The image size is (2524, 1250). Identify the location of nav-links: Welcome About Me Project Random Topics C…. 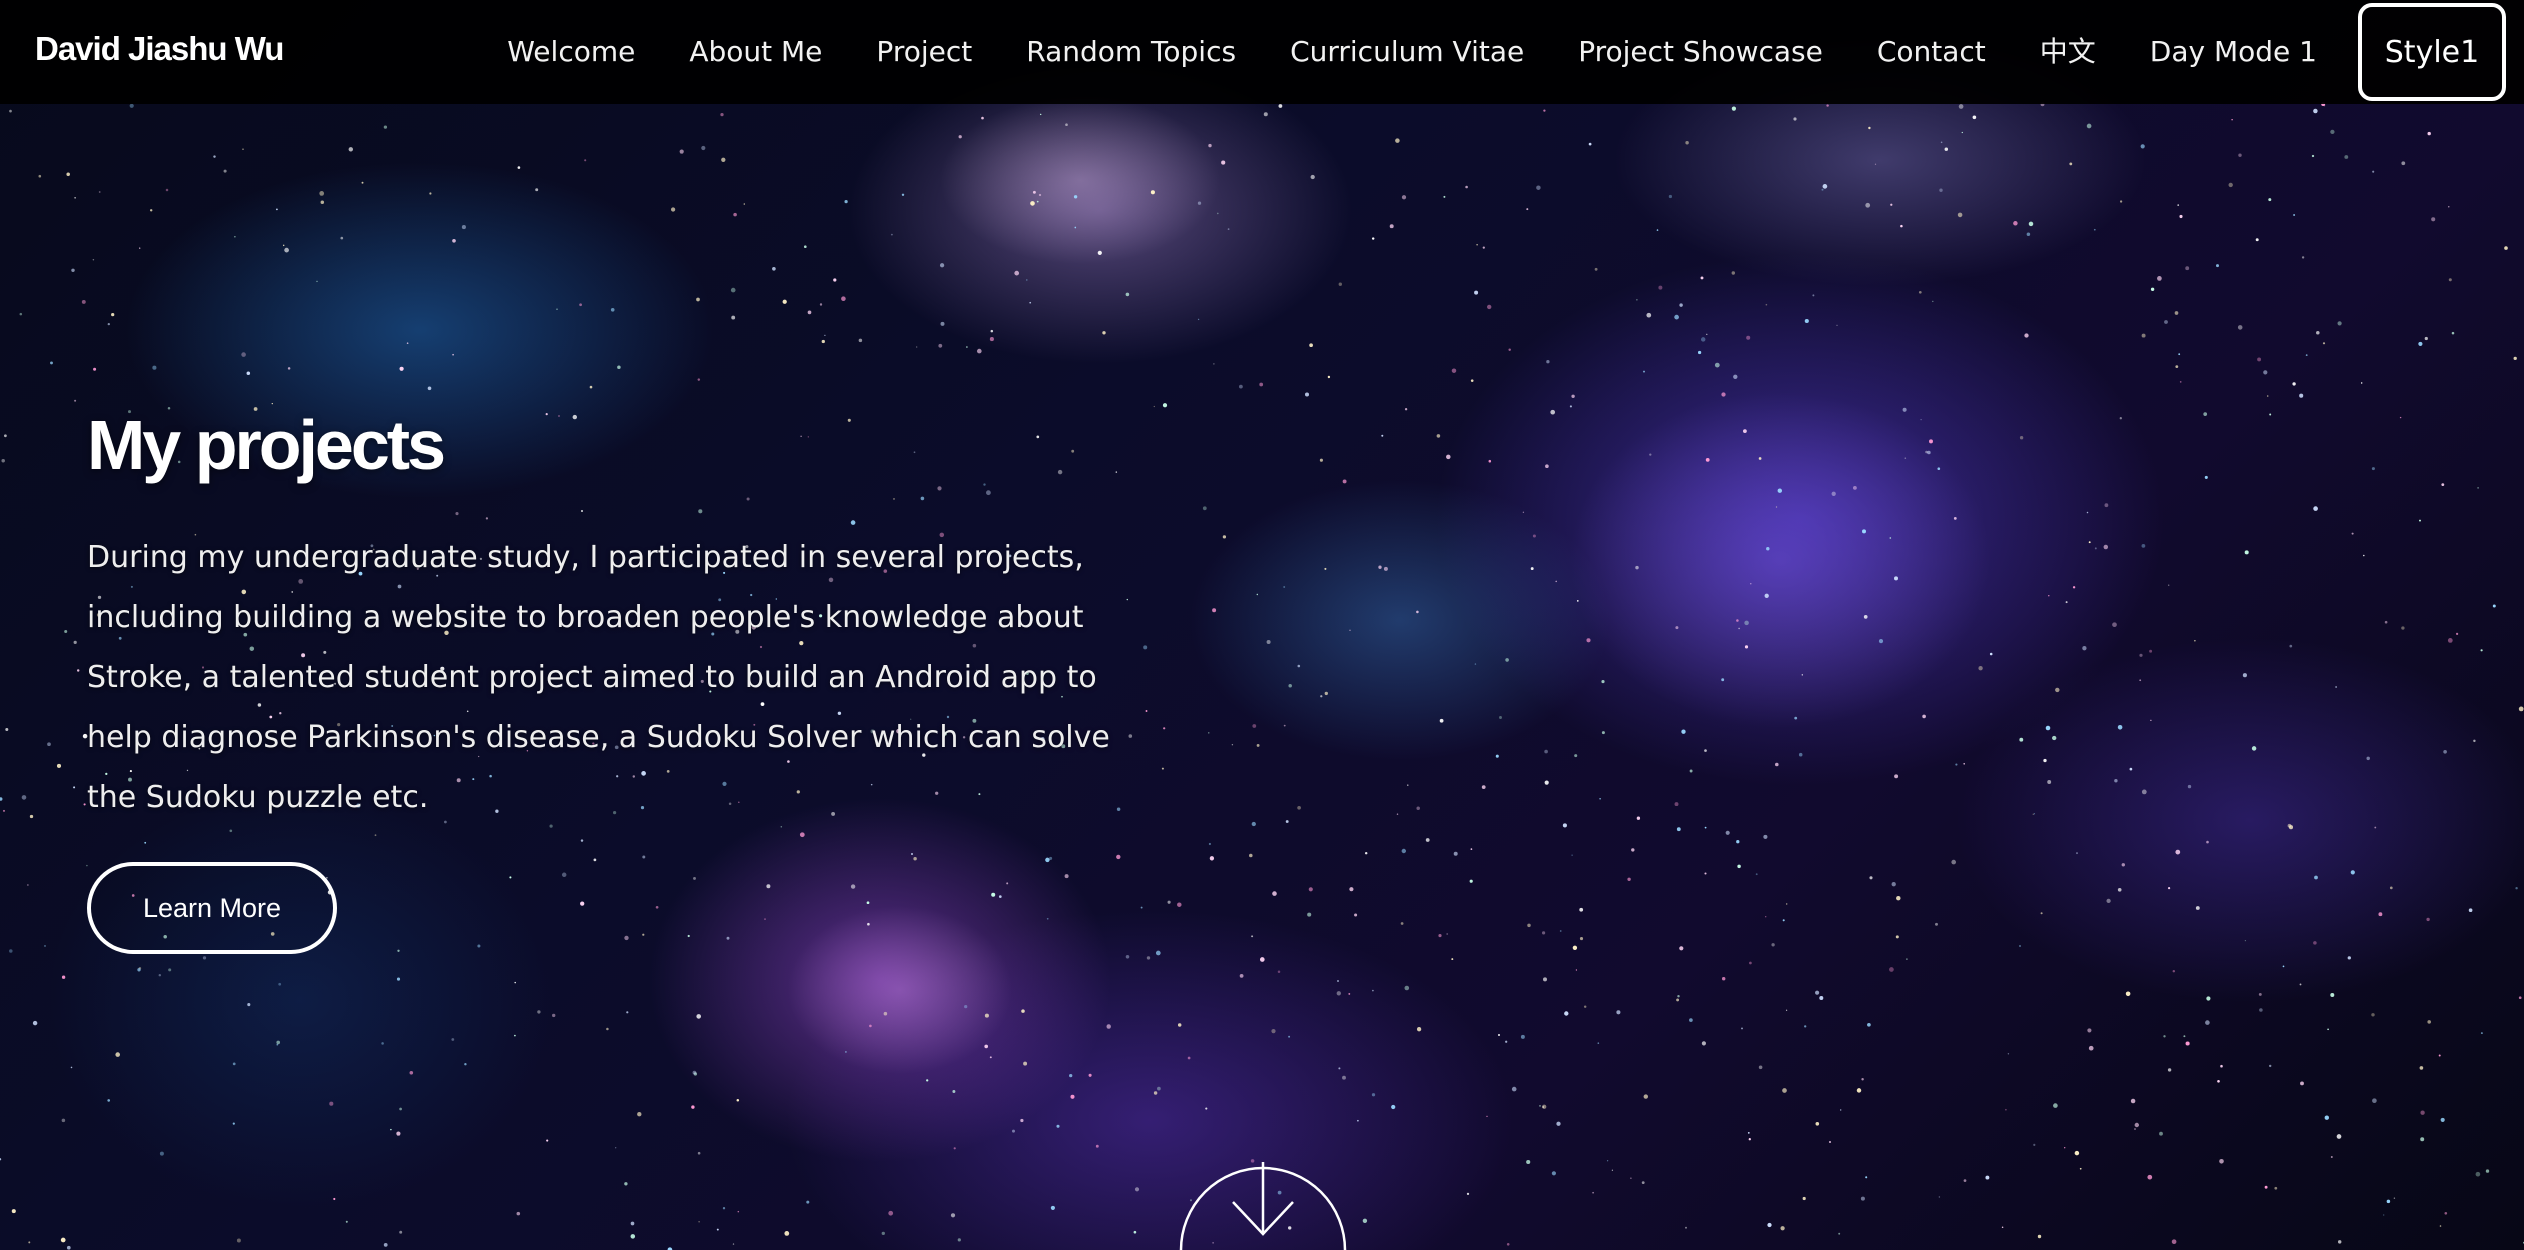
(1493, 52).